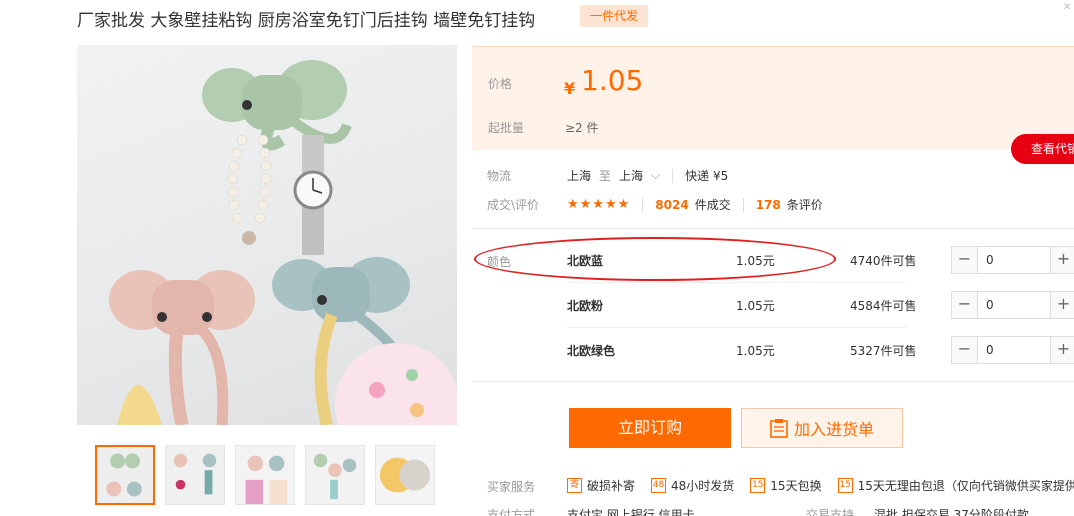 The width and height of the screenshot is (1074, 516). Describe the element at coordinates (883, 261) in the screenshot. I see `sku-stock: 4740件可售` at that location.